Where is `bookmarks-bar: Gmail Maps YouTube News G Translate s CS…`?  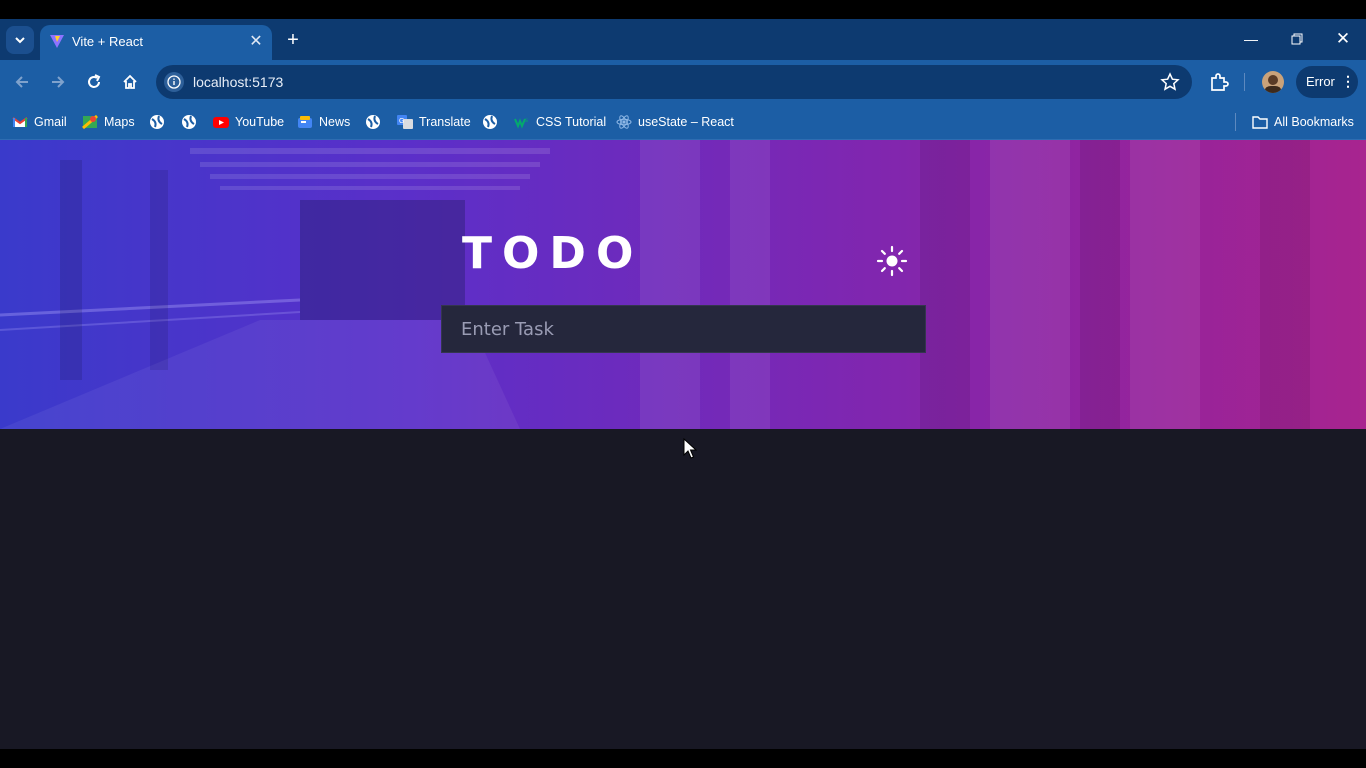
bookmarks-bar: Gmail Maps YouTube News G Translate s CS… is located at coordinates (683, 122).